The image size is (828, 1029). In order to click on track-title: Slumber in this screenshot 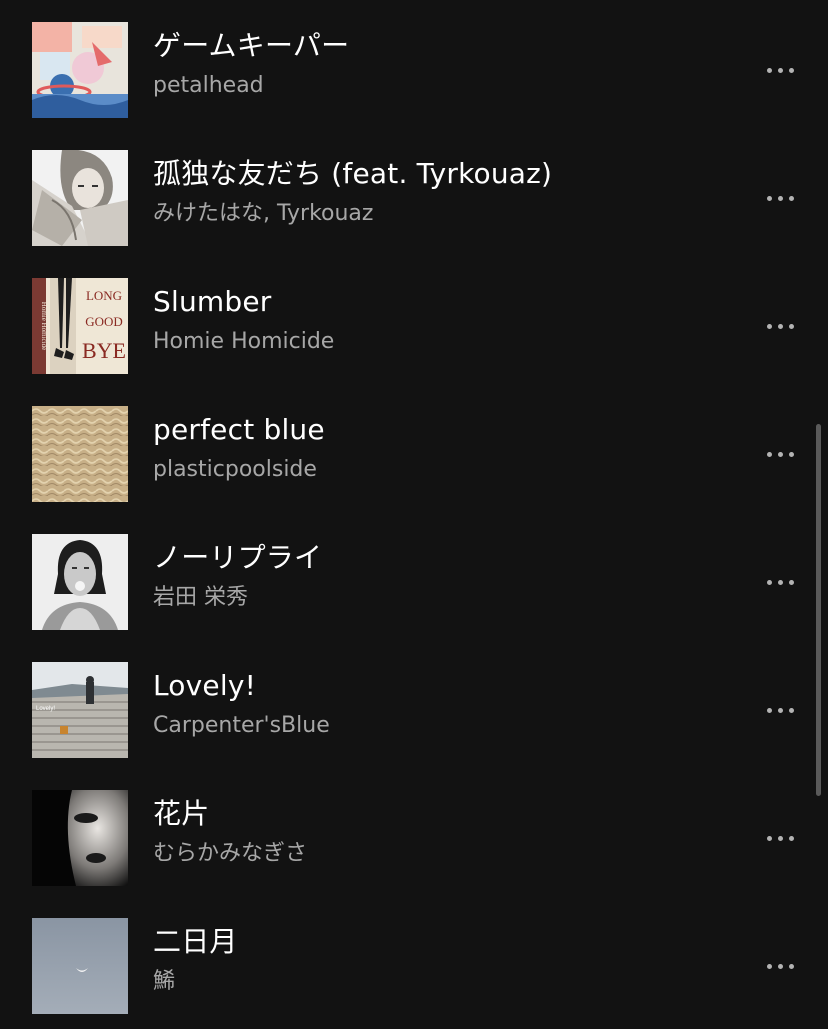, I will do `click(212, 301)`.